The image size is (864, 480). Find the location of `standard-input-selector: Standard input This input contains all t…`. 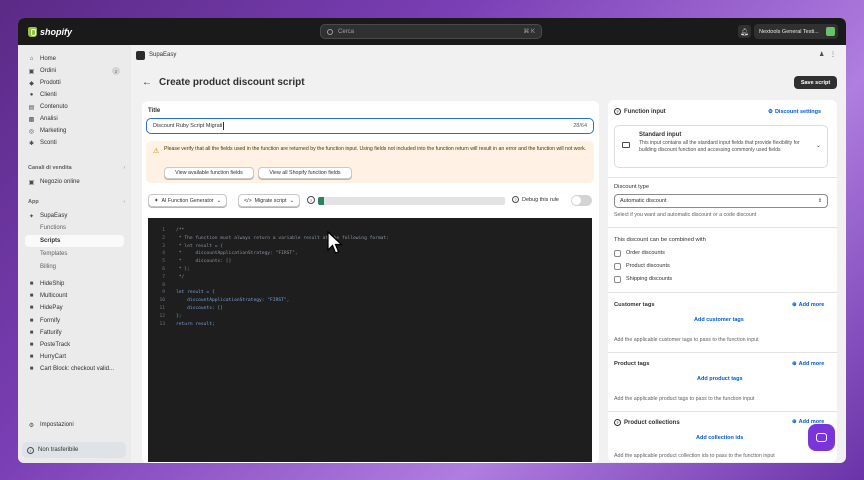

standard-input-selector: Standard input This input contains all t… is located at coordinates (721, 146).